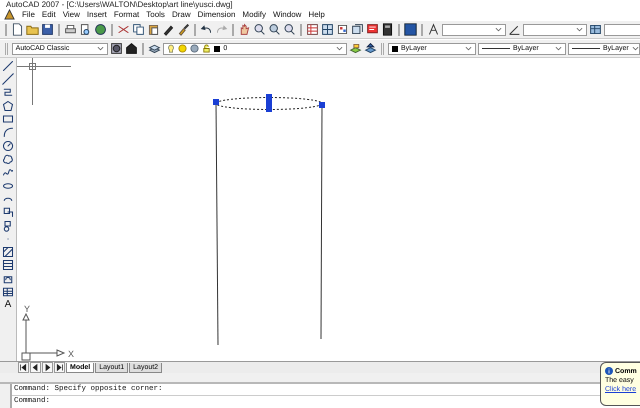  What do you see at coordinates (320, 4) in the screenshot?
I see `window-title: AutoCAD 2007 - [C:\Users\WALTON\Desktop\art line\yusci.dwg]` at bounding box center [320, 4].